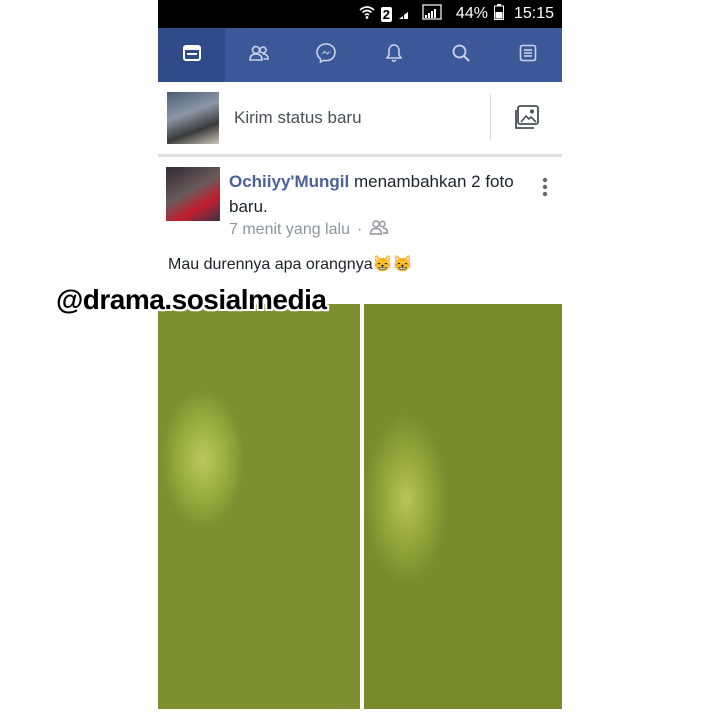 This screenshot has width=720, height=720. What do you see at coordinates (193, 118) in the screenshot?
I see `user-avatar` at bounding box center [193, 118].